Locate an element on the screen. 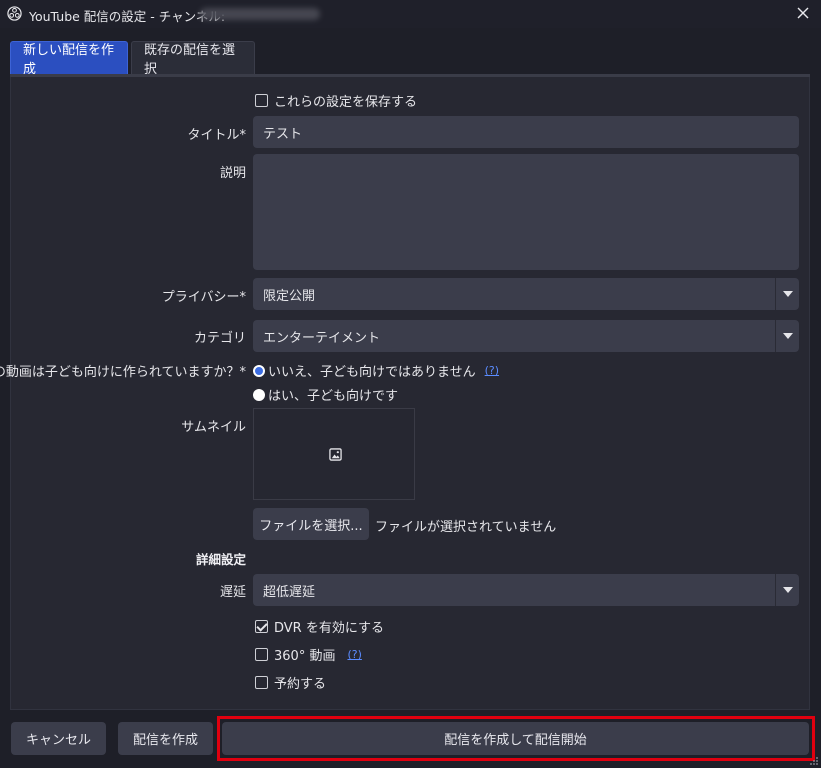 Image resolution: width=821 pixels, height=768 pixels. image-icon is located at coordinates (335, 454).